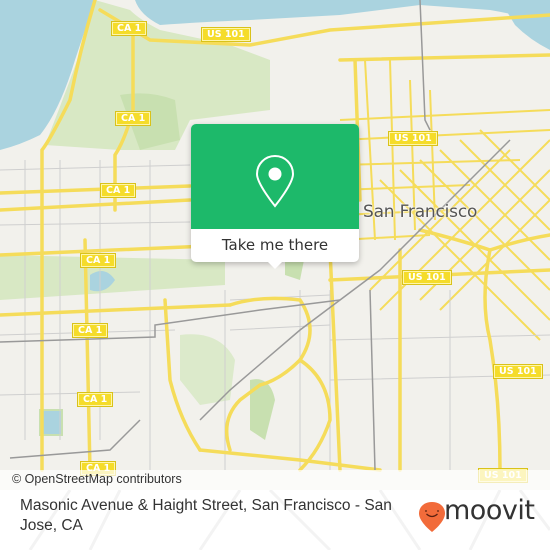 The image size is (550, 550). Describe the element at coordinates (489, 510) in the screenshot. I see `moovit-wordmark: moovit` at that location.